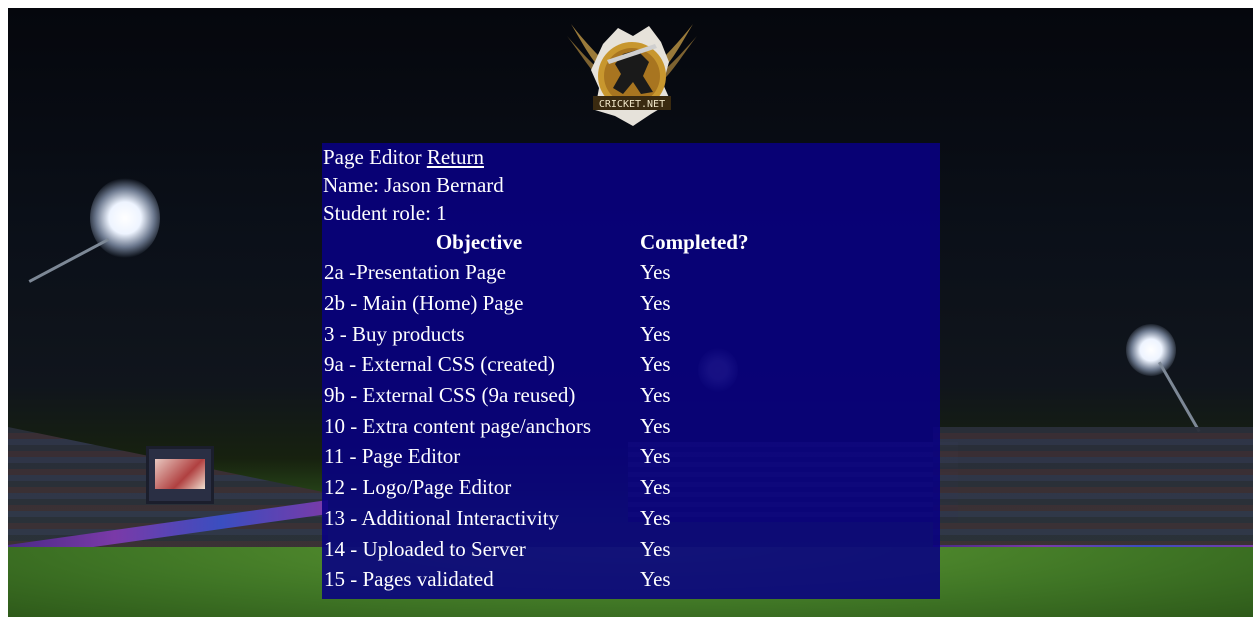 The width and height of the screenshot is (1253, 617). What do you see at coordinates (409, 579) in the screenshot?
I see `objective-cell: 15 - Pages validated` at bounding box center [409, 579].